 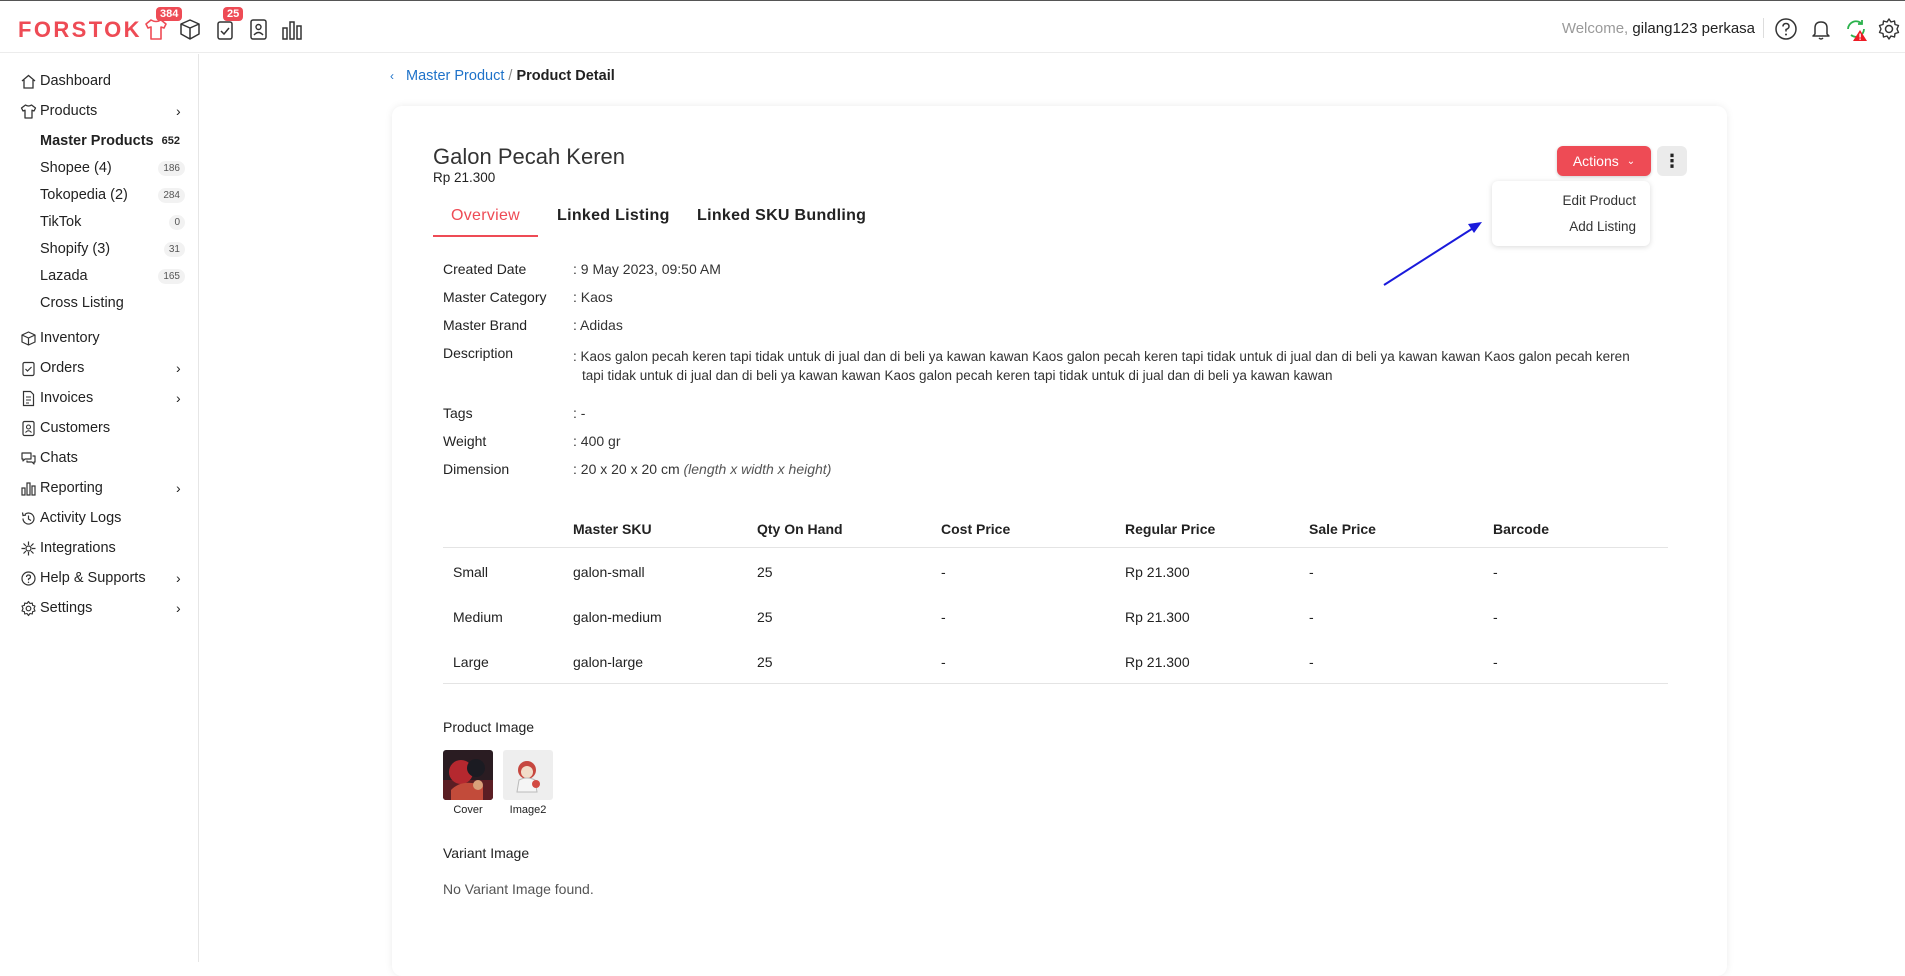 I want to click on annotation-arrow-icon, so click(x=1432, y=254).